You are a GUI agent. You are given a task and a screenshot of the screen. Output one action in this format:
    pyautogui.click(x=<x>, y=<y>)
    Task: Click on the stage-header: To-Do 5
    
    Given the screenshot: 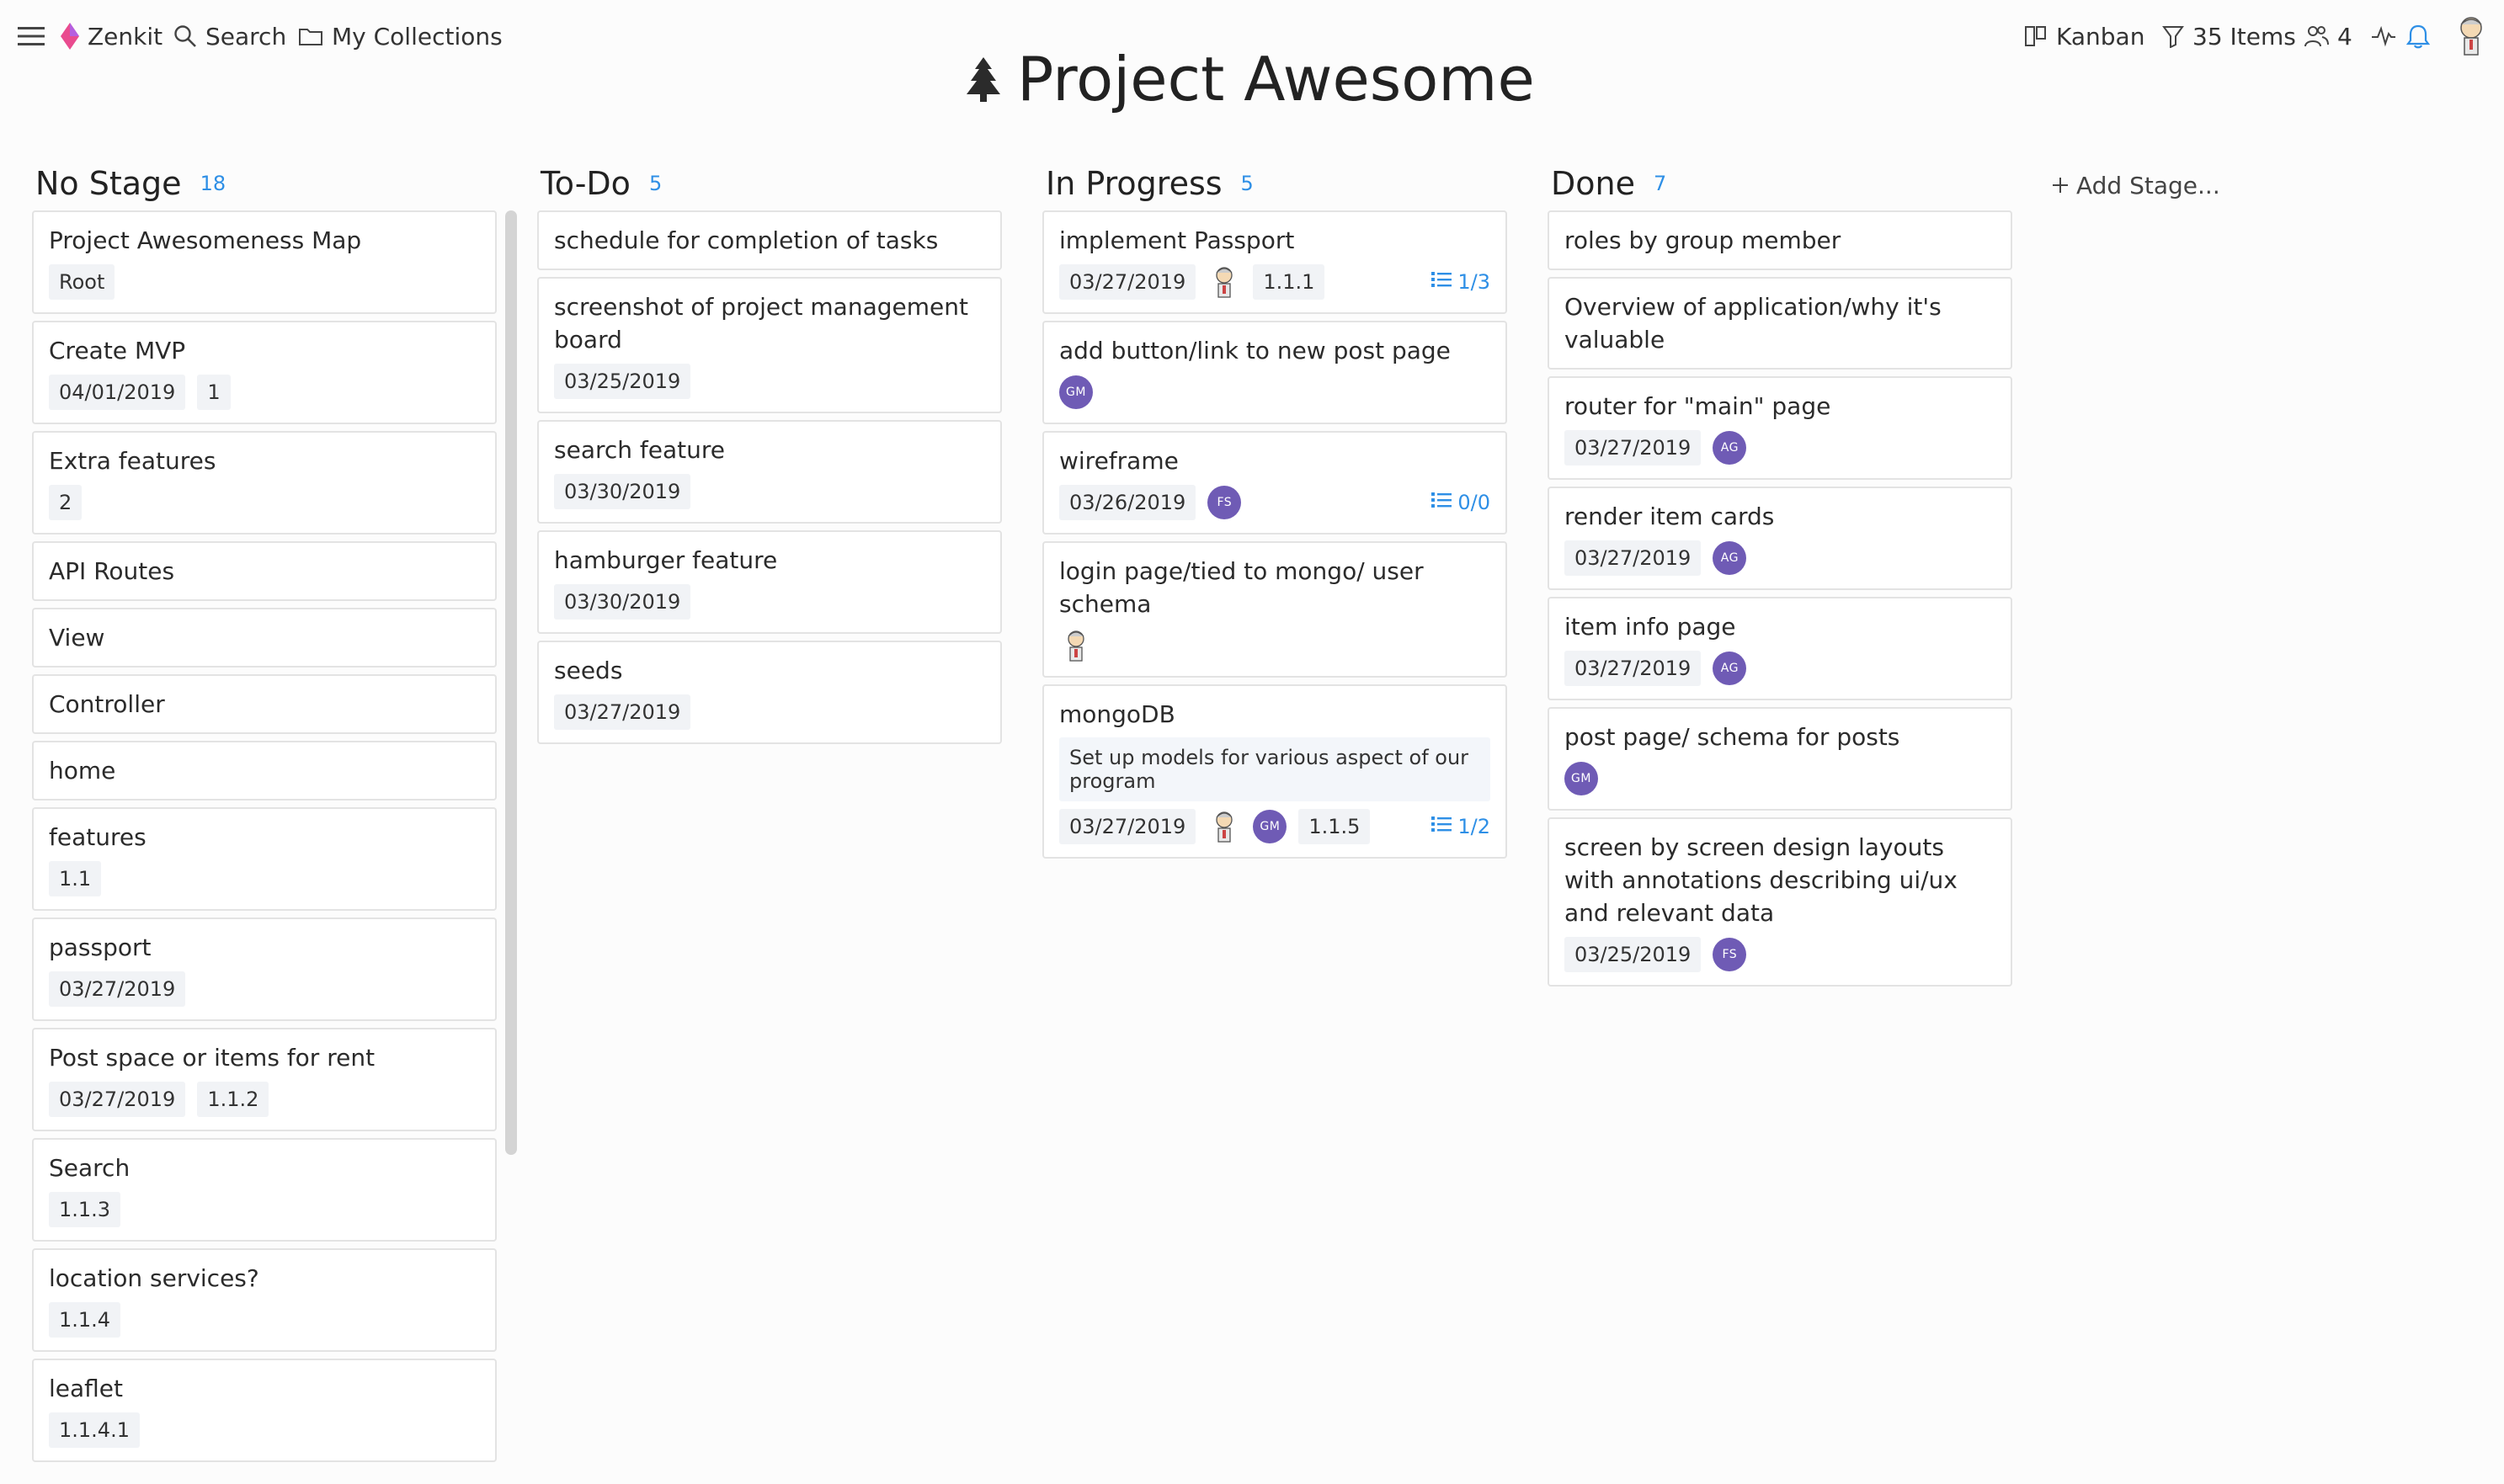 What is the action you would take?
    pyautogui.click(x=769, y=183)
    